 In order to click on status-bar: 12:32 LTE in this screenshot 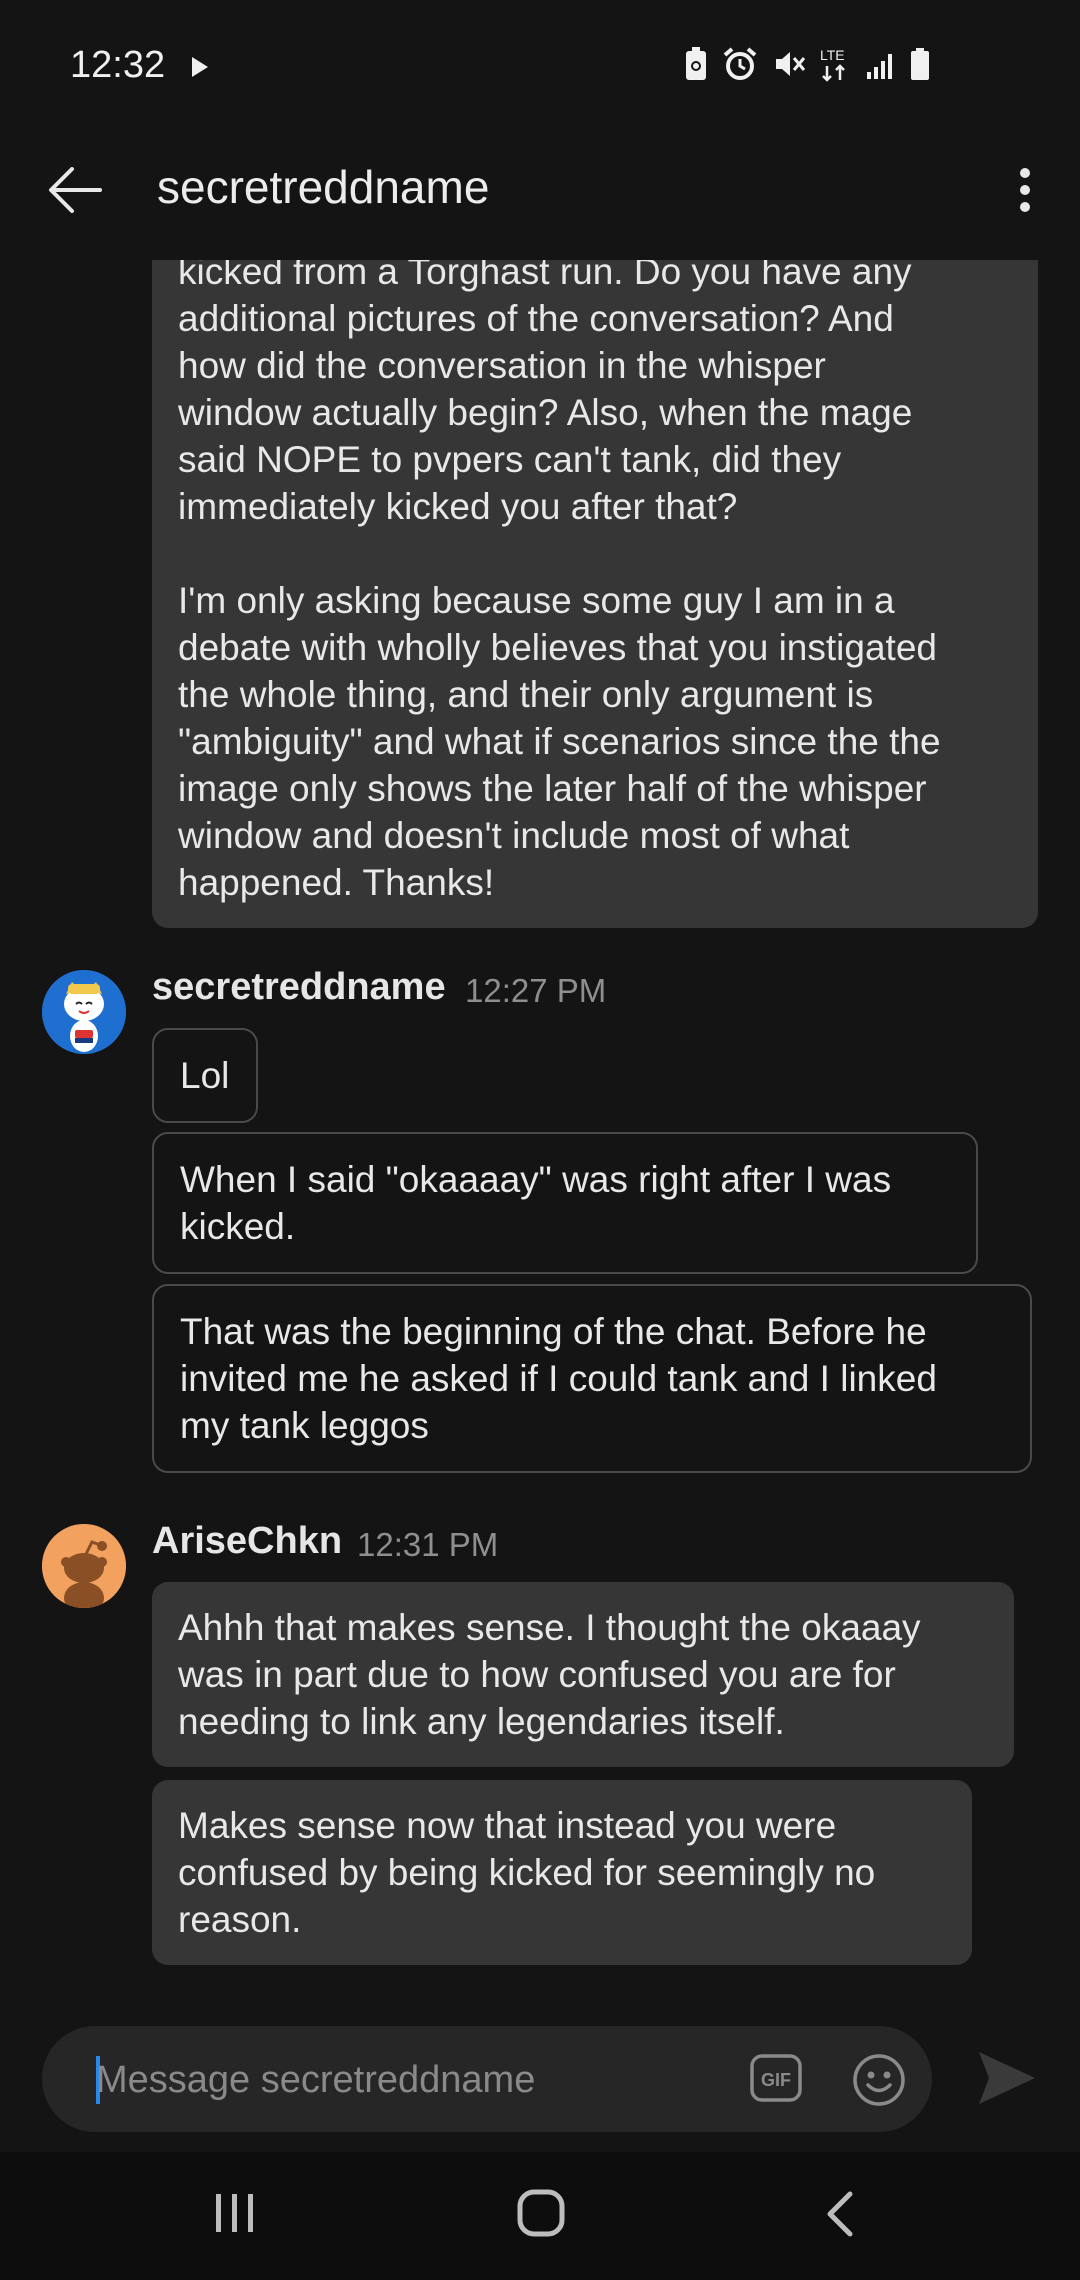, I will do `click(540, 65)`.